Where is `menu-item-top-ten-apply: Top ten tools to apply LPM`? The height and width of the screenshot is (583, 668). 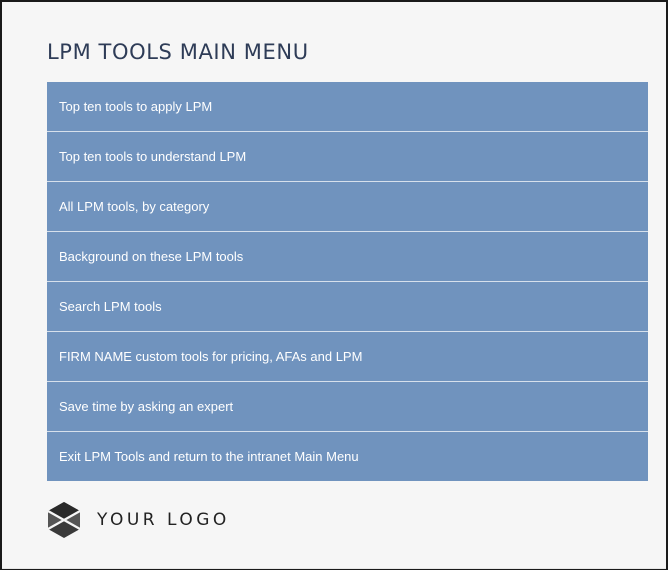
menu-item-top-ten-apply: Top ten tools to apply LPM is located at coordinates (347, 107).